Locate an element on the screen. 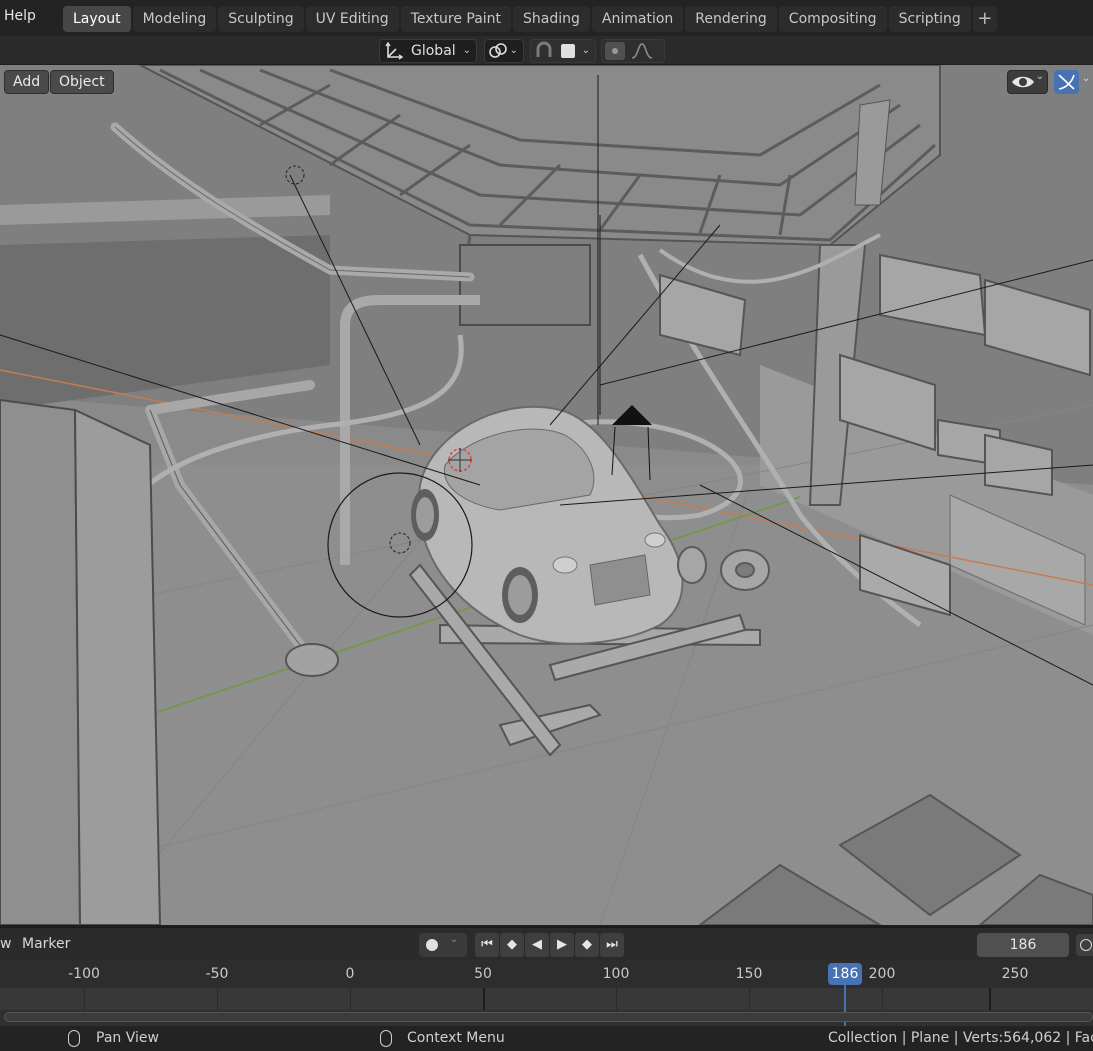 The height and width of the screenshot is (1051, 1093). proportional-editing-toggle is located at coordinates (633, 51).